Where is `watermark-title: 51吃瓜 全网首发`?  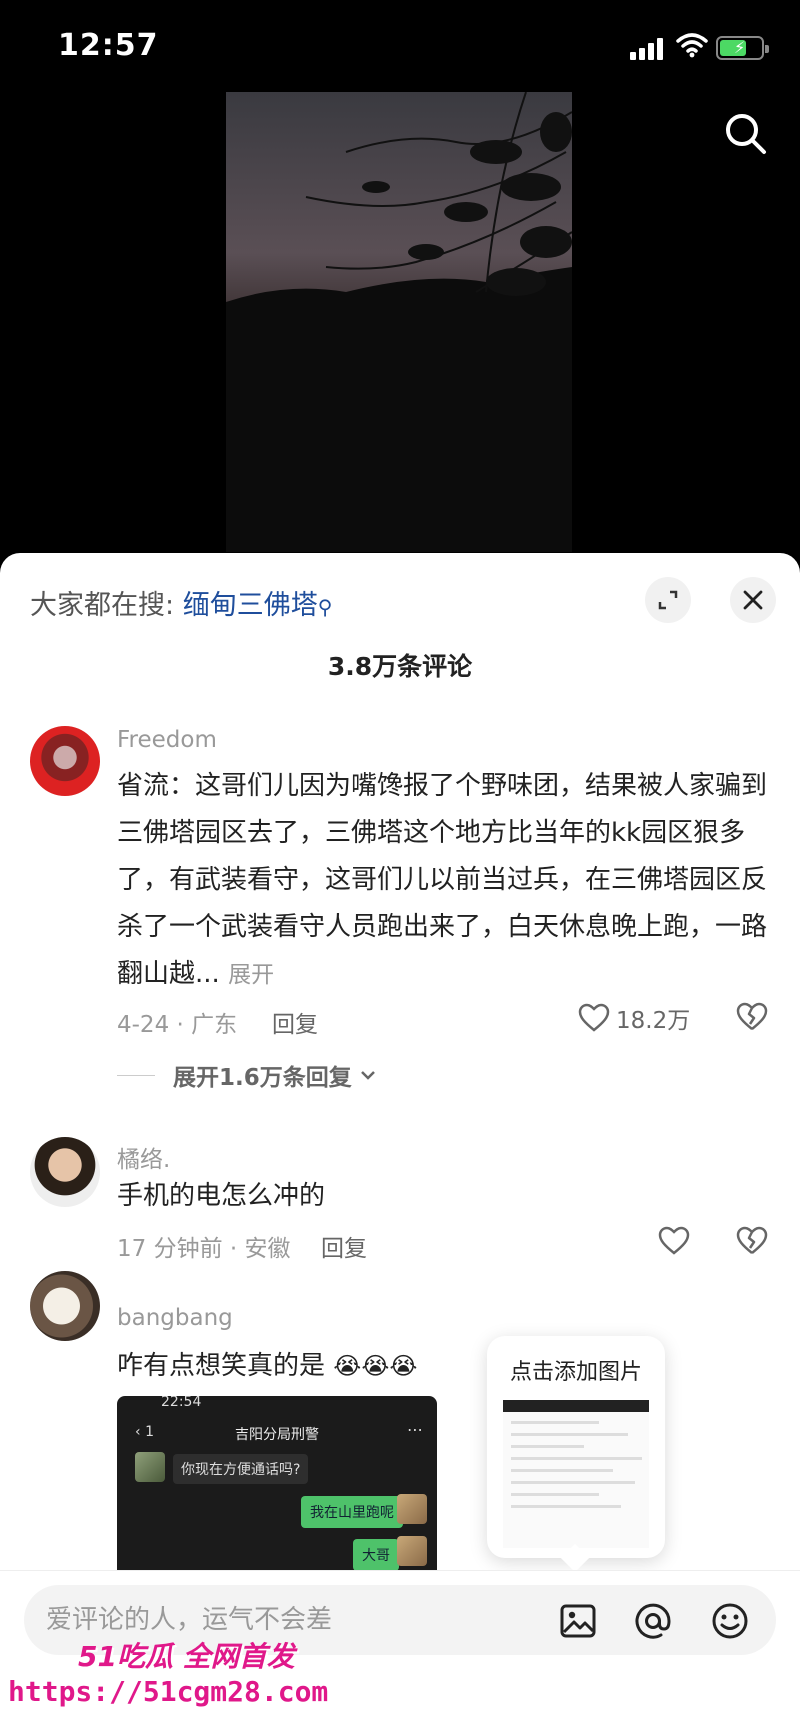
watermark-title: 51吃瓜 全网首发 is located at coordinates (186, 1656).